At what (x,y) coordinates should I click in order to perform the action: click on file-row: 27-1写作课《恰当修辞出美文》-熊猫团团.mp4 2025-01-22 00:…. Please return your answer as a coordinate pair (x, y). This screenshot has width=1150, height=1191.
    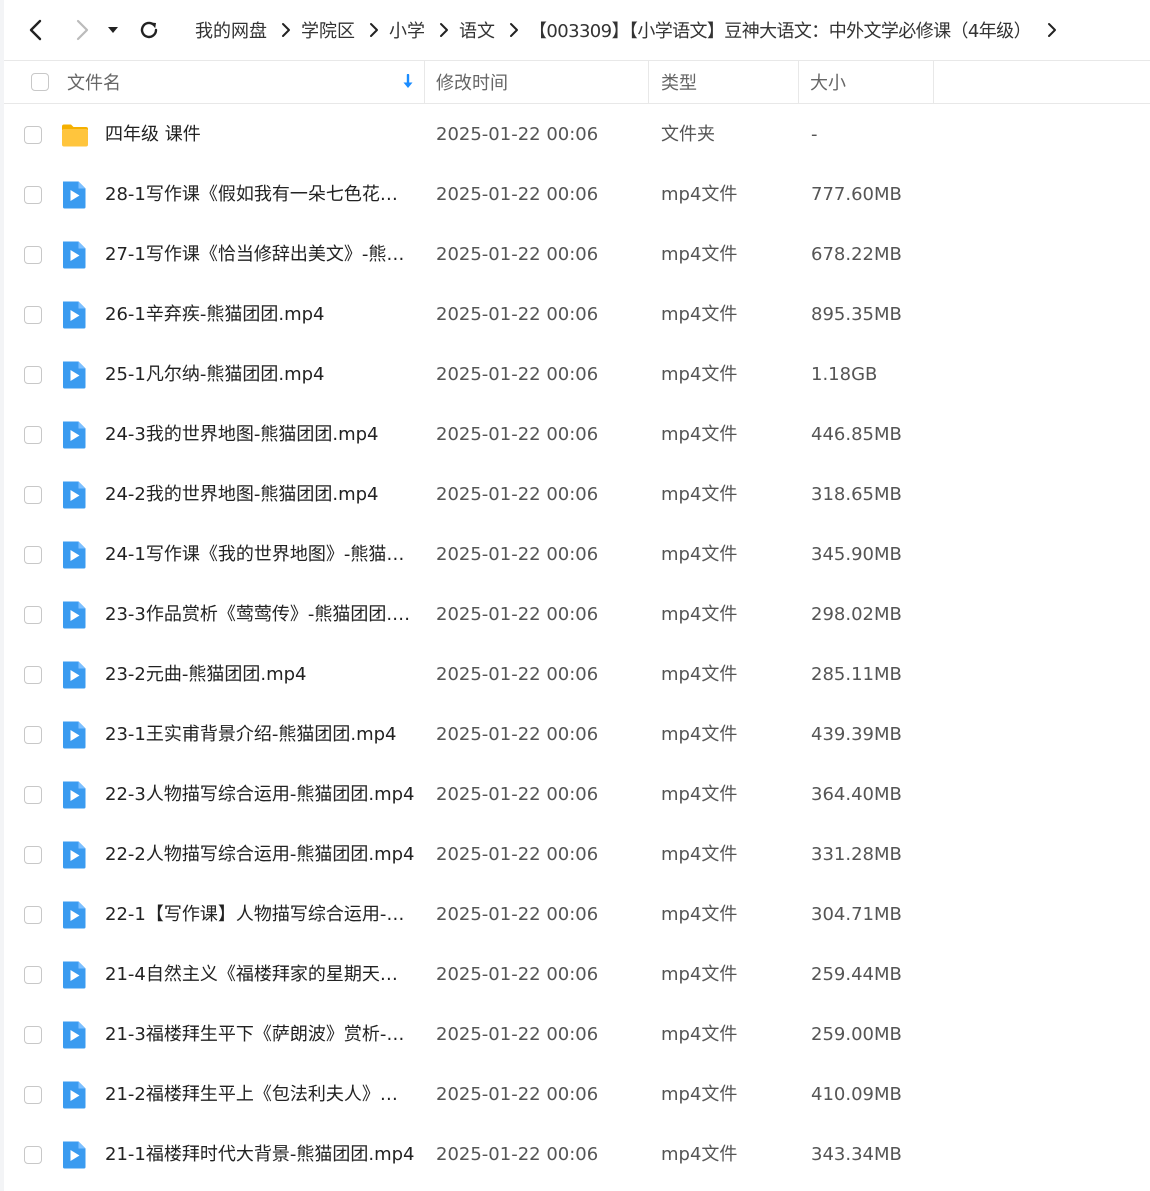
    Looking at the image, I should click on (577, 255).